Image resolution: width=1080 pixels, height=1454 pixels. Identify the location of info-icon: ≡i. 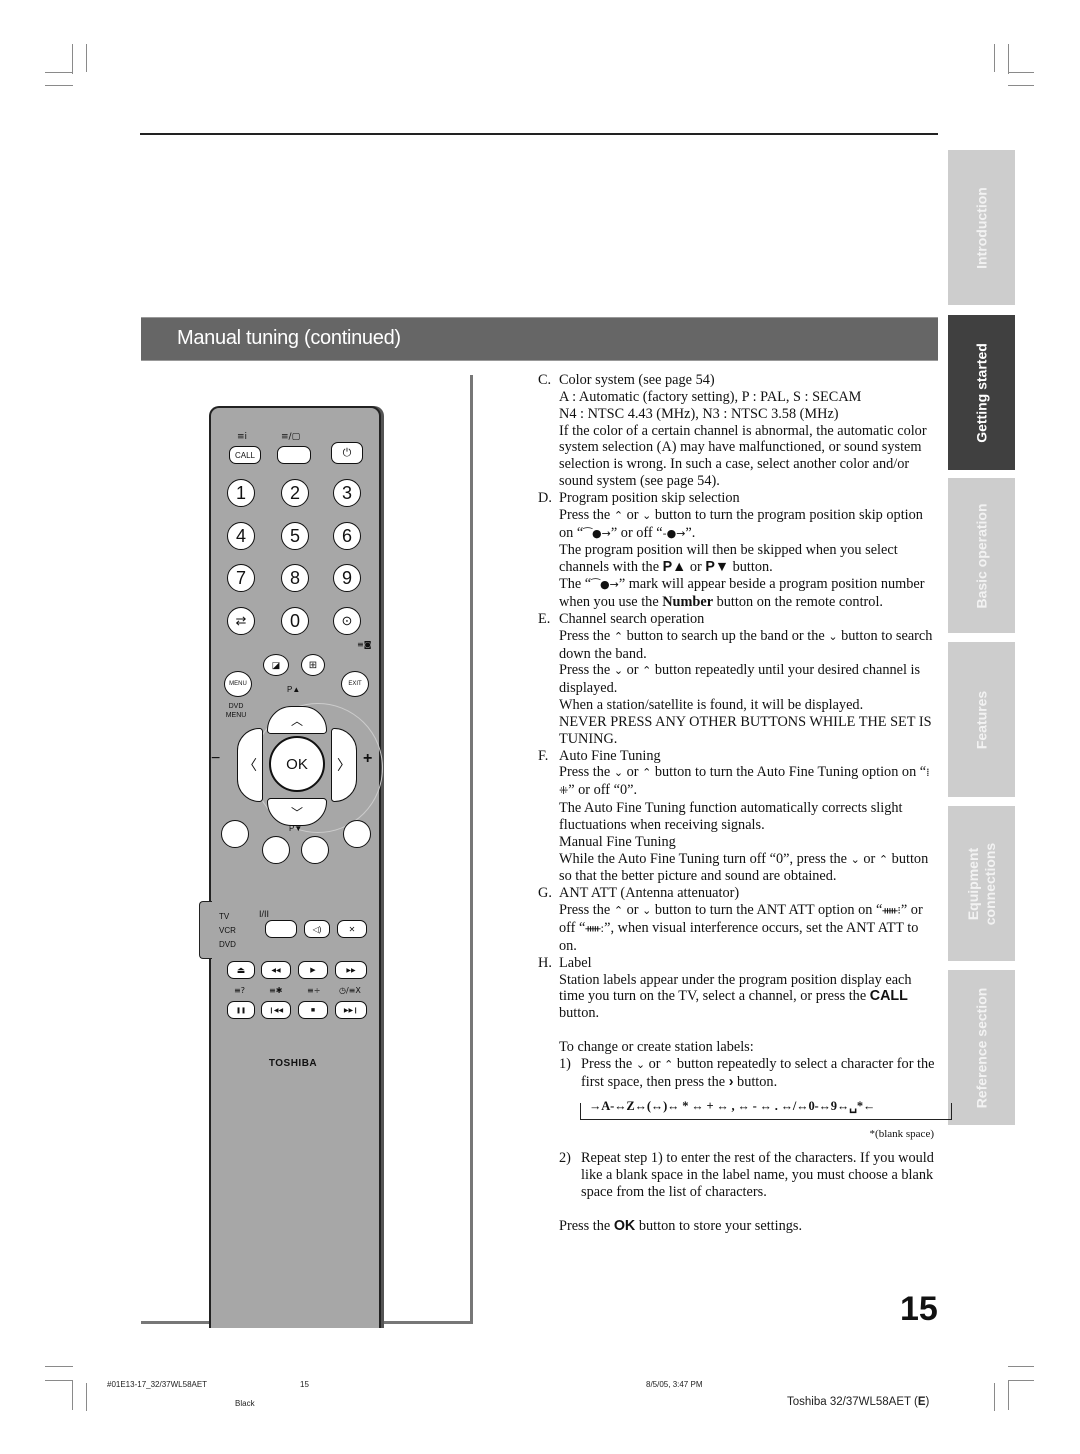
(242, 437).